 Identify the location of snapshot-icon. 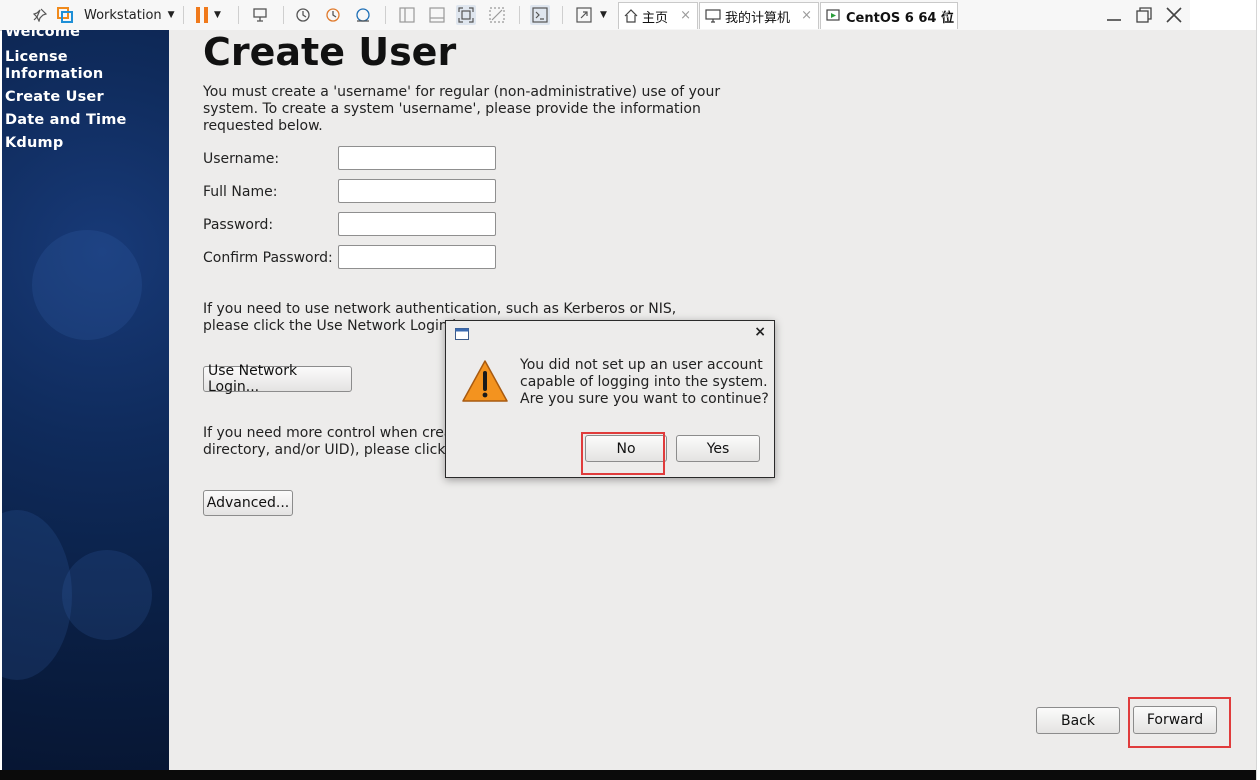
(303, 15).